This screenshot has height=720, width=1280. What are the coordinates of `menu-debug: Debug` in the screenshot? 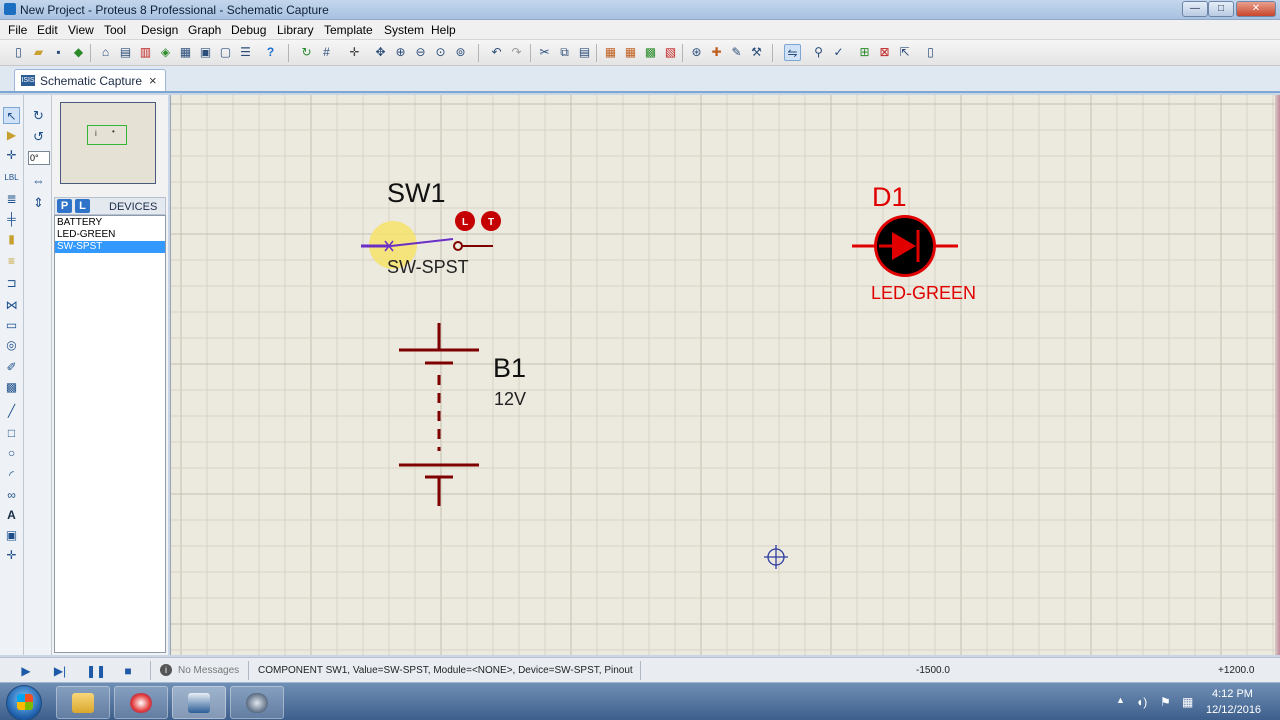 It's located at (248, 30).